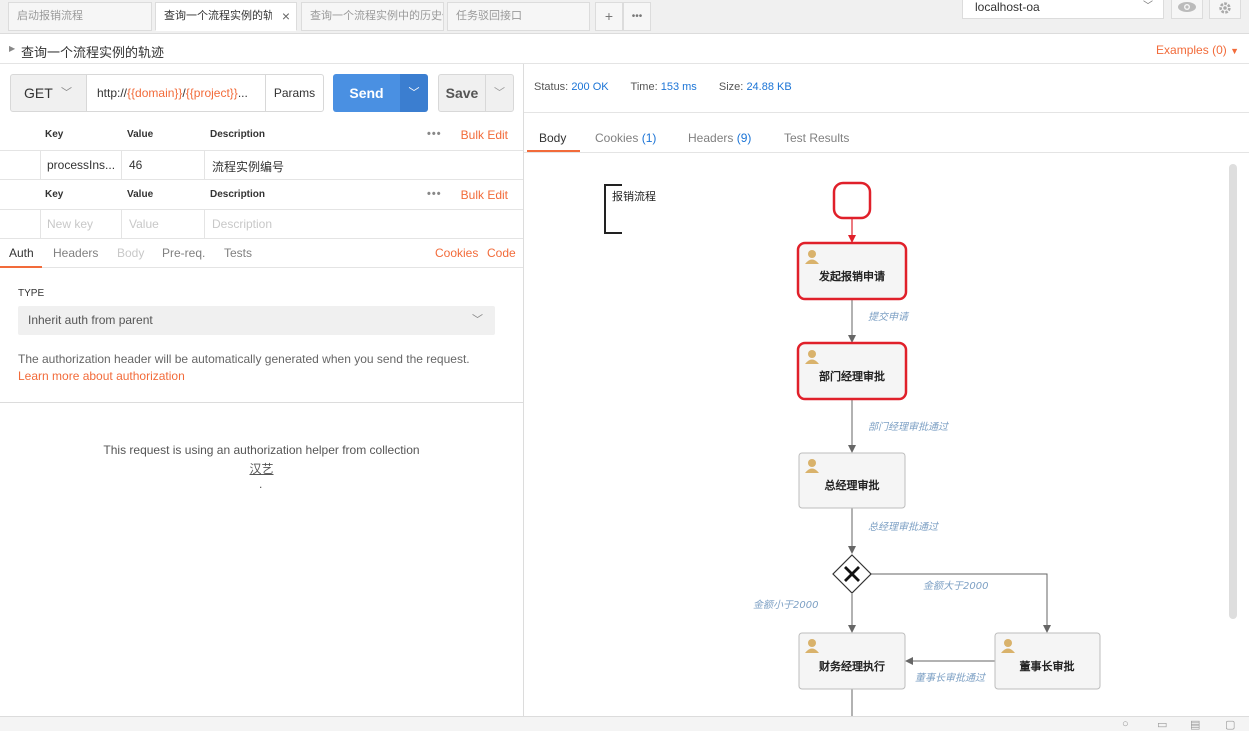  What do you see at coordinates (1195, 724) in the screenshot?
I see `keyboard-icon: ▤` at bounding box center [1195, 724].